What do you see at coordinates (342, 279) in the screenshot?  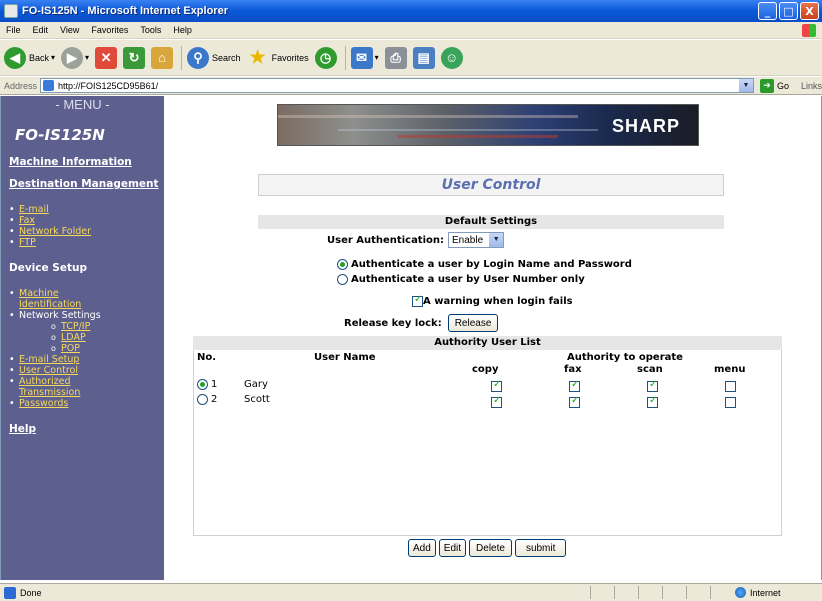 I see `auth-number-radio` at bounding box center [342, 279].